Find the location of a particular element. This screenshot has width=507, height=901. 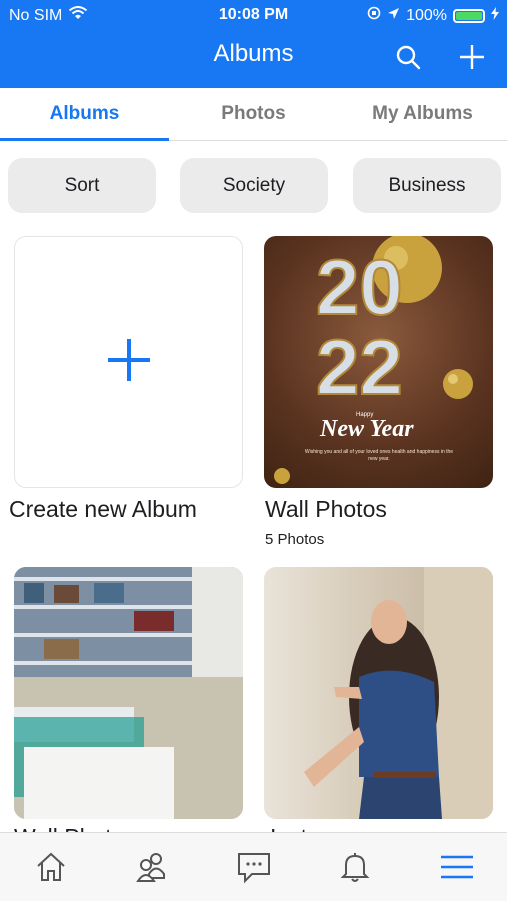

chat-icon is located at coordinates (253, 867).